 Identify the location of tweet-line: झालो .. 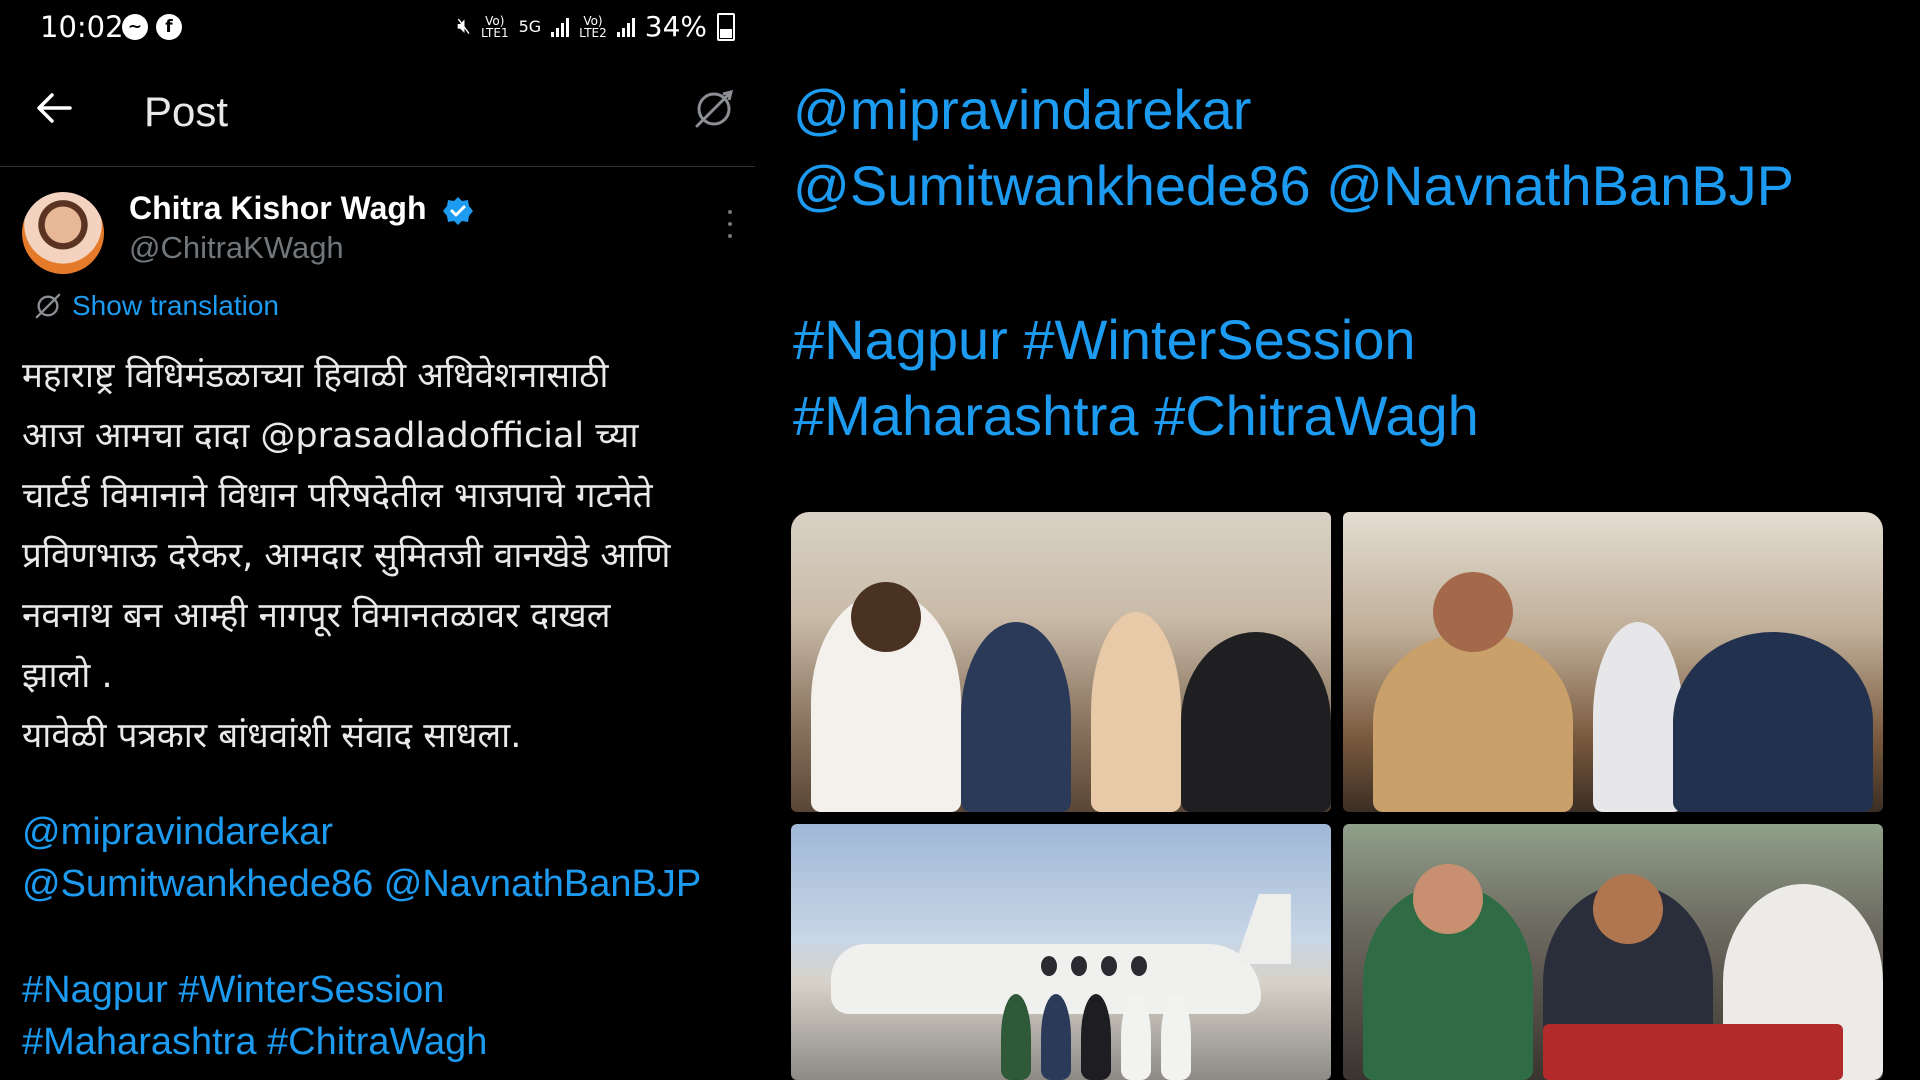
(67, 676).